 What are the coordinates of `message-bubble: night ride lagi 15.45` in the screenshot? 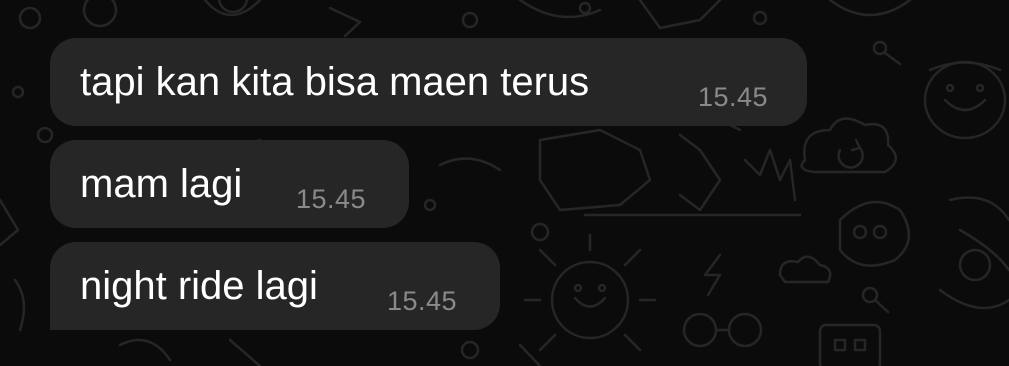 It's located at (275, 286).